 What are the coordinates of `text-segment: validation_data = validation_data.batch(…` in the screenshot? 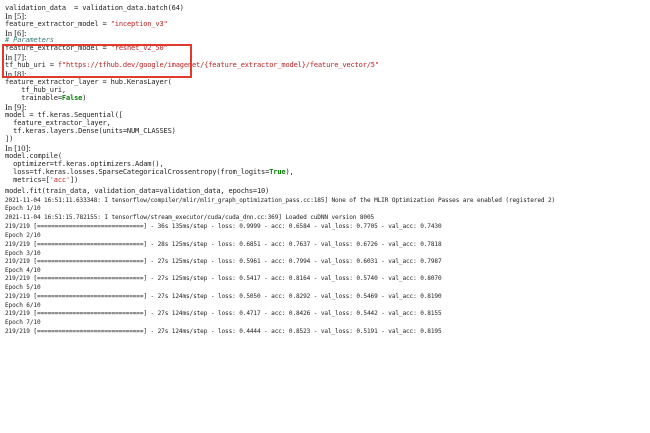 It's located at (94, 8).